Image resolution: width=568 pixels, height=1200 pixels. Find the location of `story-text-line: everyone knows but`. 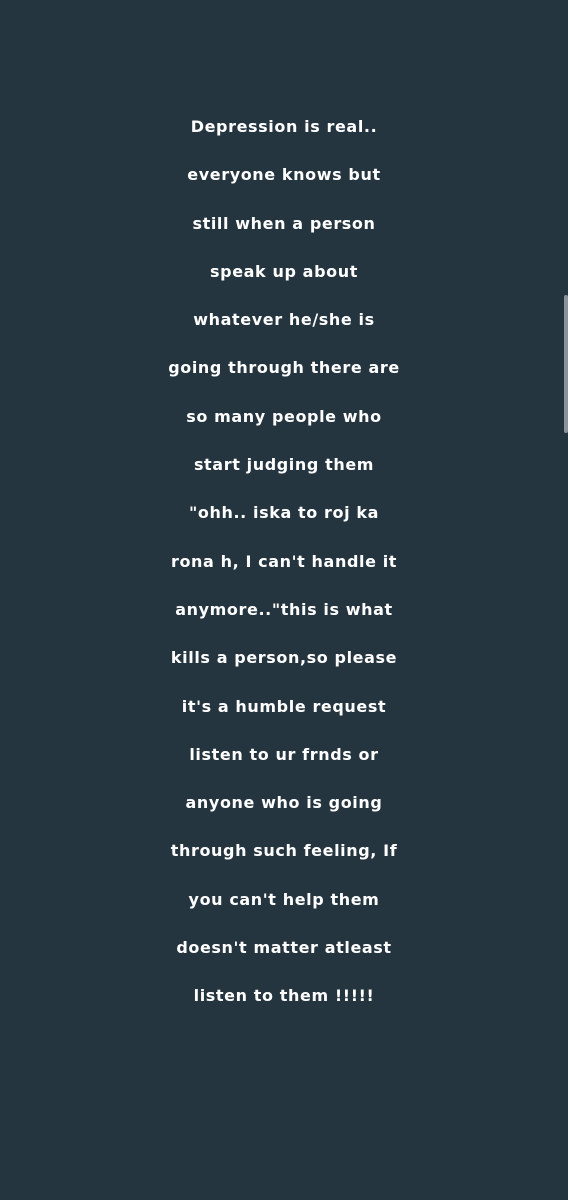

story-text-line: everyone knows but is located at coordinates (284, 175).